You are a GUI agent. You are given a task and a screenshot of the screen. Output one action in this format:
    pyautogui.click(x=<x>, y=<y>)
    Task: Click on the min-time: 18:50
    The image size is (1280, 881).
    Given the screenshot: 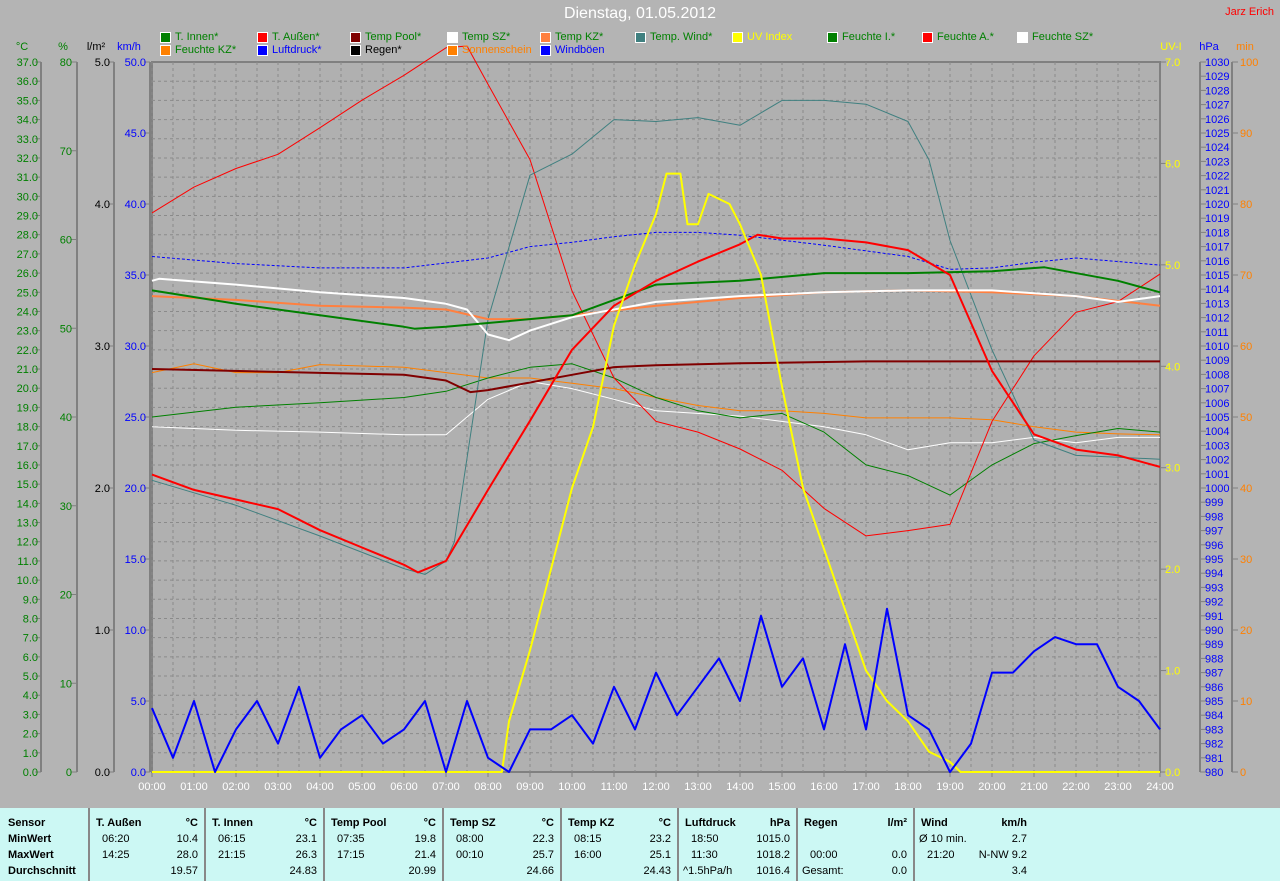 What is the action you would take?
    pyautogui.click(x=705, y=839)
    